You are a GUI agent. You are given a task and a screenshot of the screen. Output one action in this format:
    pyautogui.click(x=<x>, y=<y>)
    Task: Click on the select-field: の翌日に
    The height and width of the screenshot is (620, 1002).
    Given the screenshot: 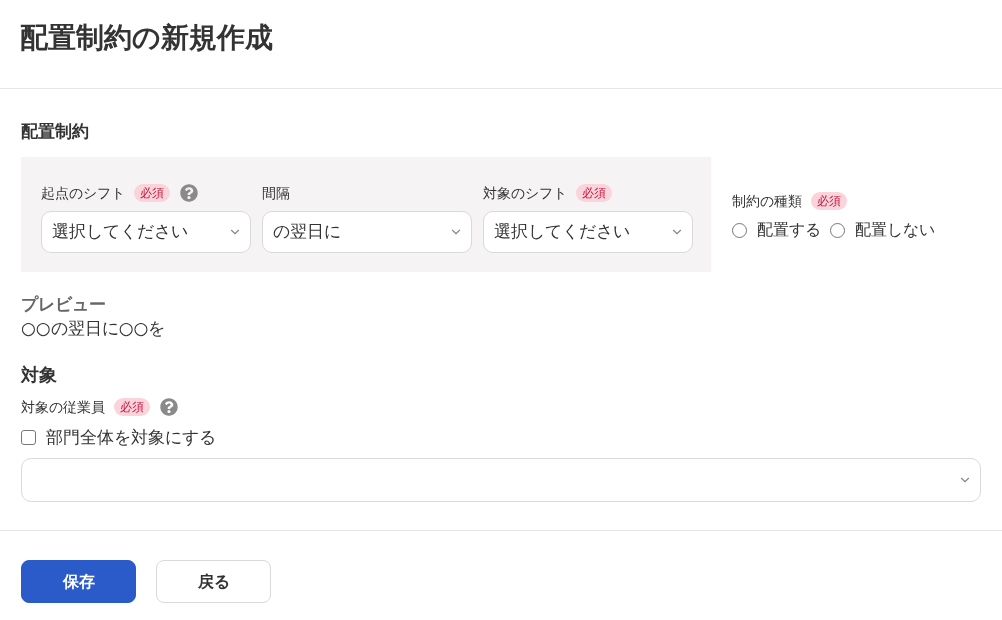 What is the action you would take?
    pyautogui.click(x=367, y=232)
    